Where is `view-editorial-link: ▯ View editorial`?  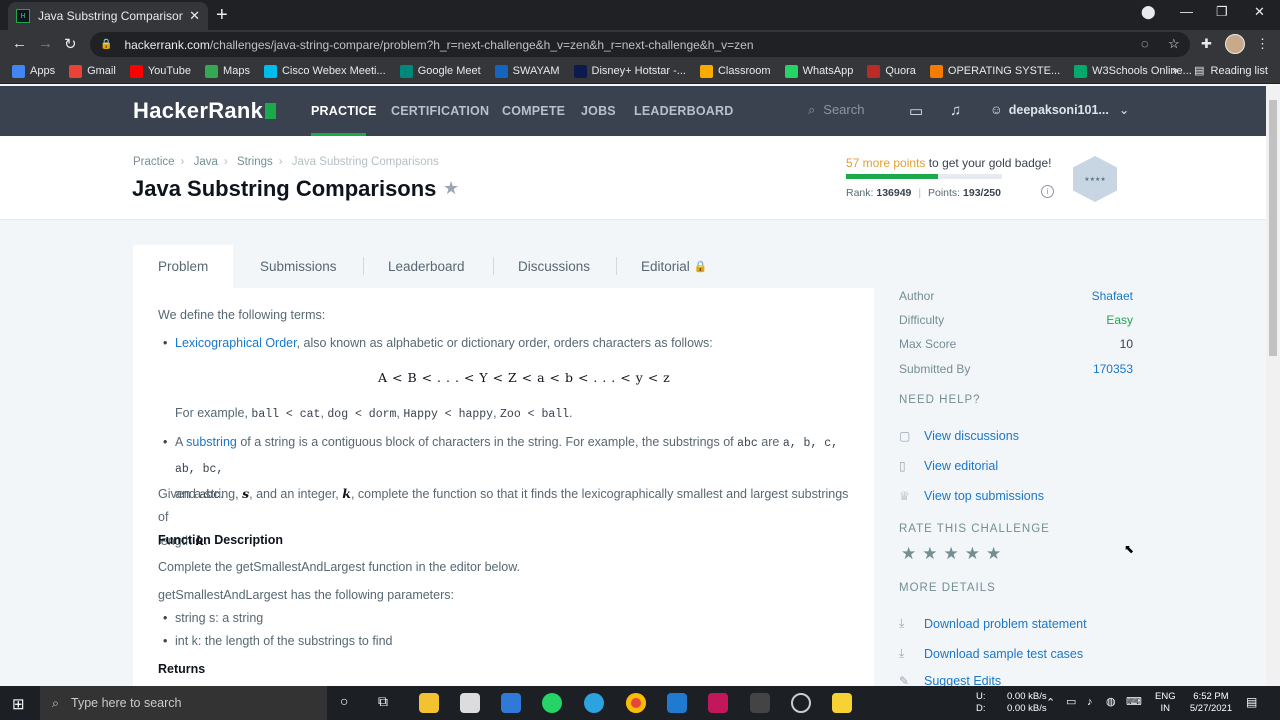 view-editorial-link: ▯ View editorial is located at coordinates (948, 466).